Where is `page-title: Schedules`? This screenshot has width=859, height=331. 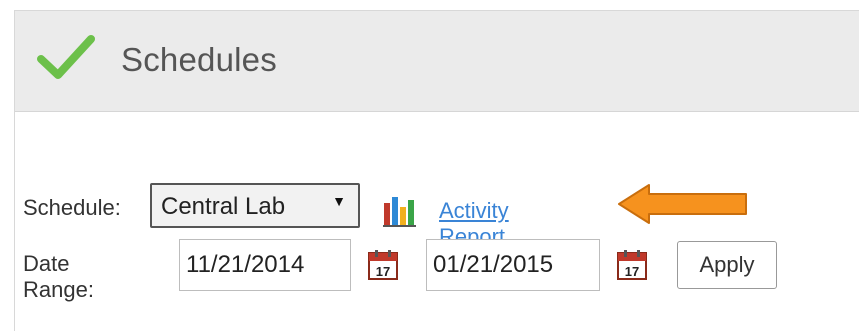
page-title: Schedules is located at coordinates (199, 59).